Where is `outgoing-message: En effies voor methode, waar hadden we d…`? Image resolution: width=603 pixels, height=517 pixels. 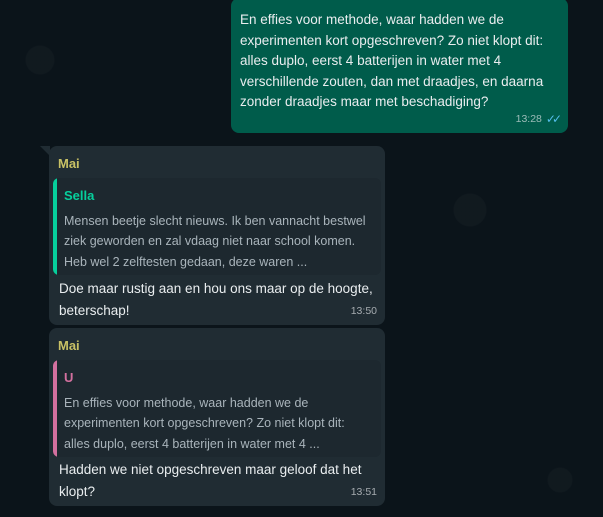
outgoing-message: En effies voor methode, waar hadden we d… is located at coordinates (399, 66).